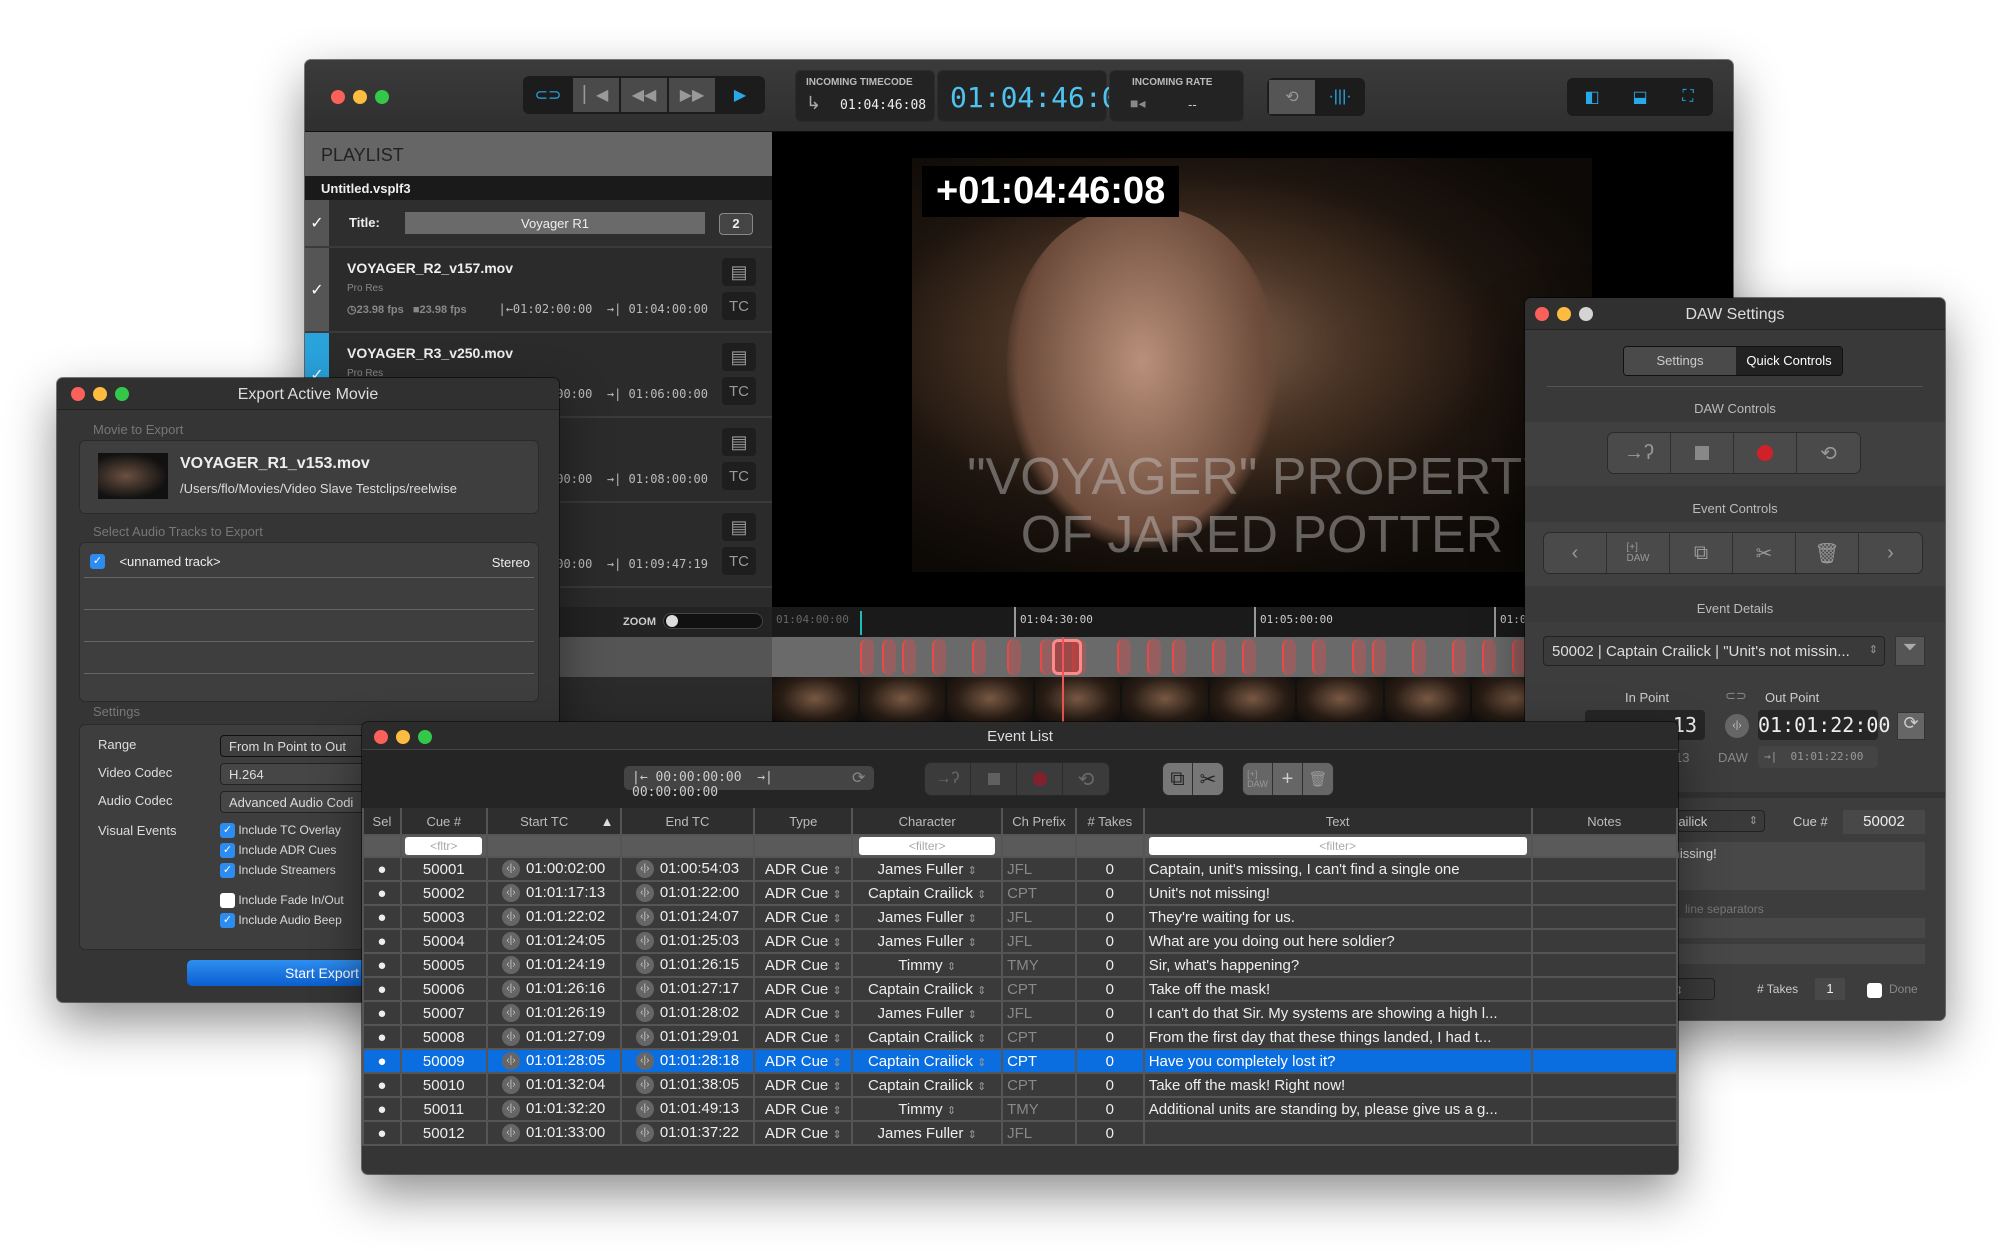 The height and width of the screenshot is (1260, 2000). I want to click on end-tc-cell: ‹|› 01:01:27:17, so click(687, 989).